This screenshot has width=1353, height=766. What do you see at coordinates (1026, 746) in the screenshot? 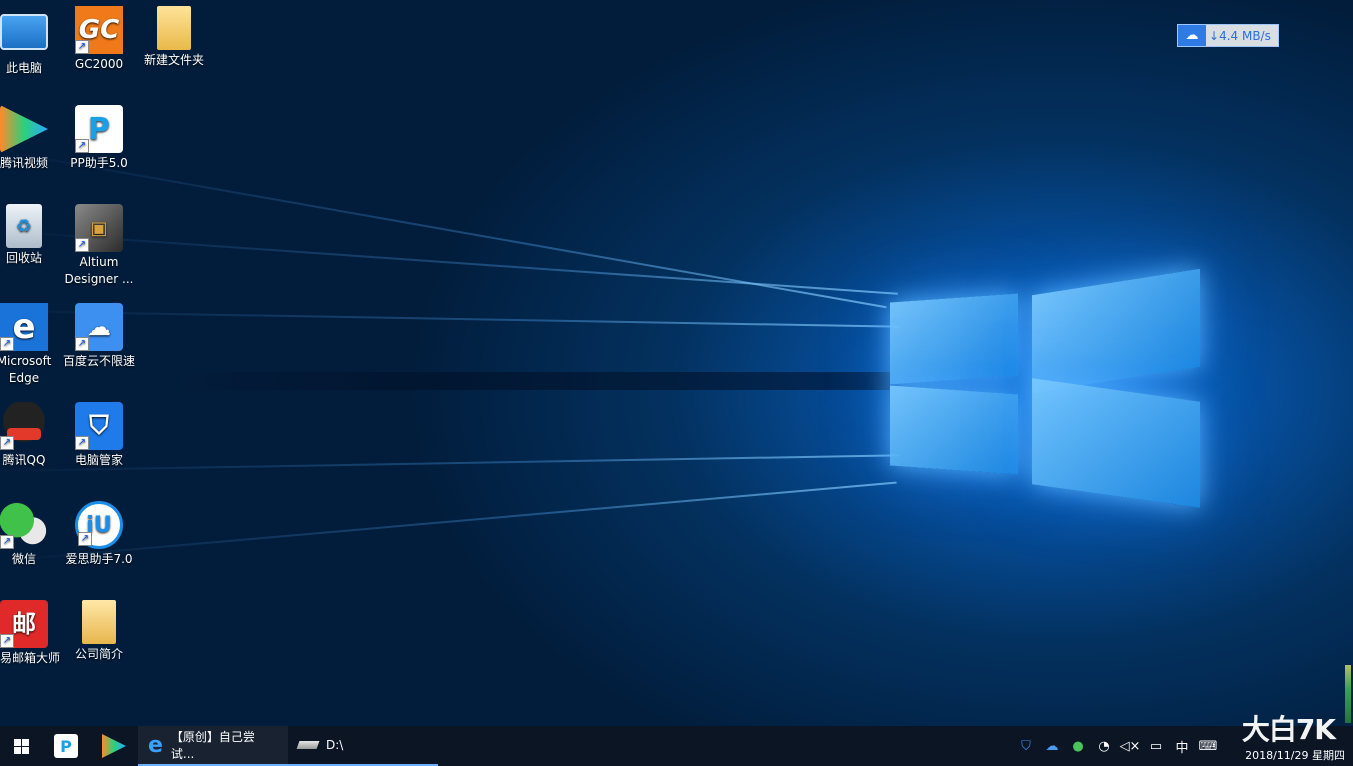
I see `shield-icon: ⛉` at bounding box center [1026, 746].